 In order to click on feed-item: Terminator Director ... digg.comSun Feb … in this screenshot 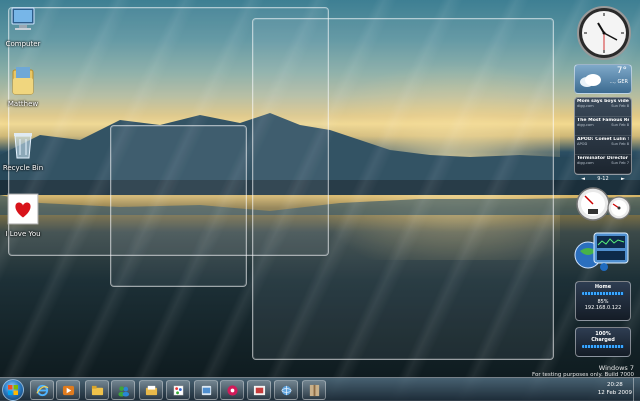, I will do `click(603, 164)`.